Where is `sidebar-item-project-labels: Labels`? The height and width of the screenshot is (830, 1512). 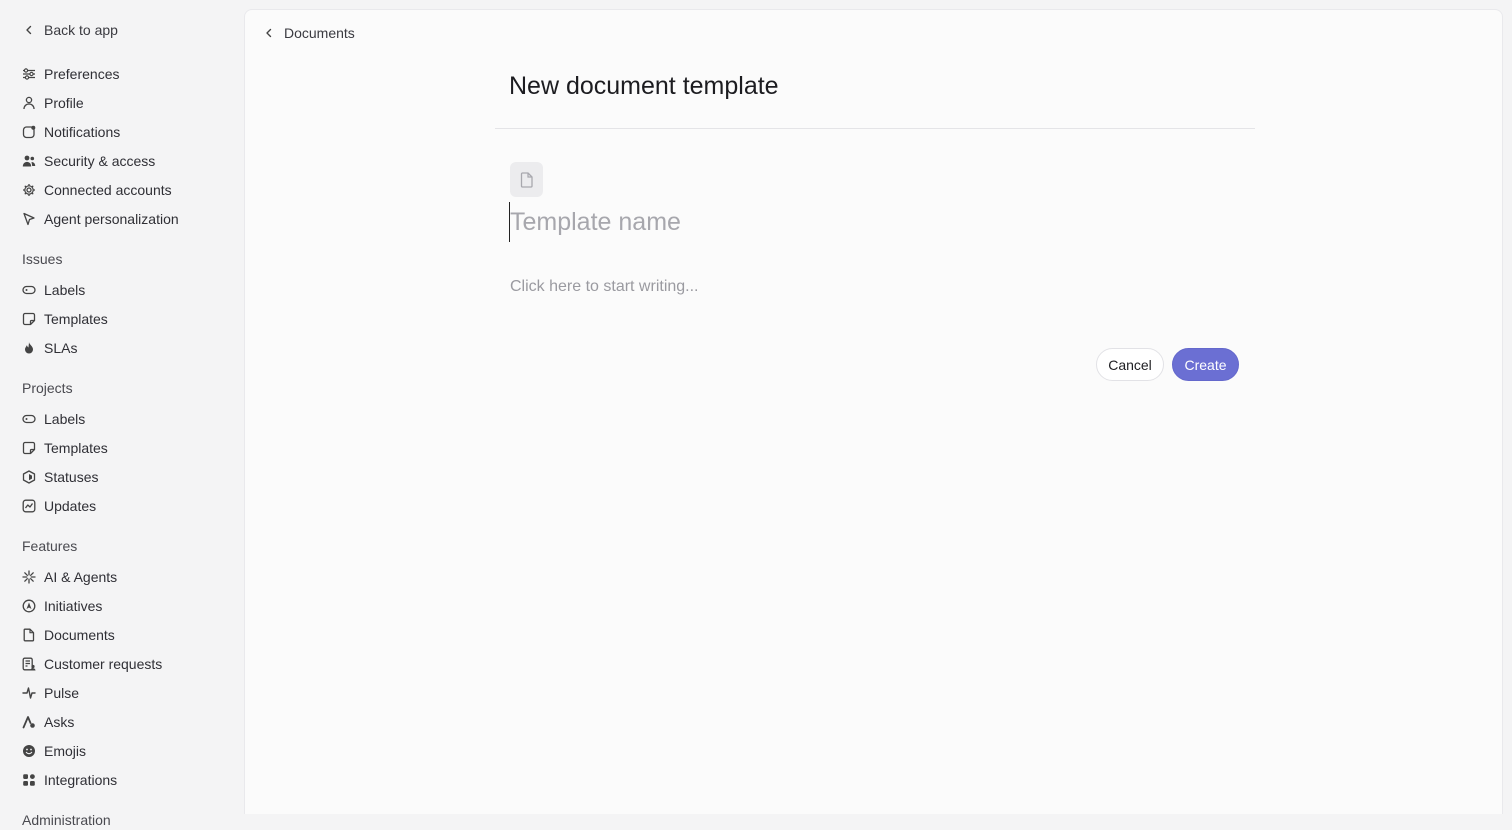 sidebar-item-project-labels: Labels is located at coordinates (133, 418).